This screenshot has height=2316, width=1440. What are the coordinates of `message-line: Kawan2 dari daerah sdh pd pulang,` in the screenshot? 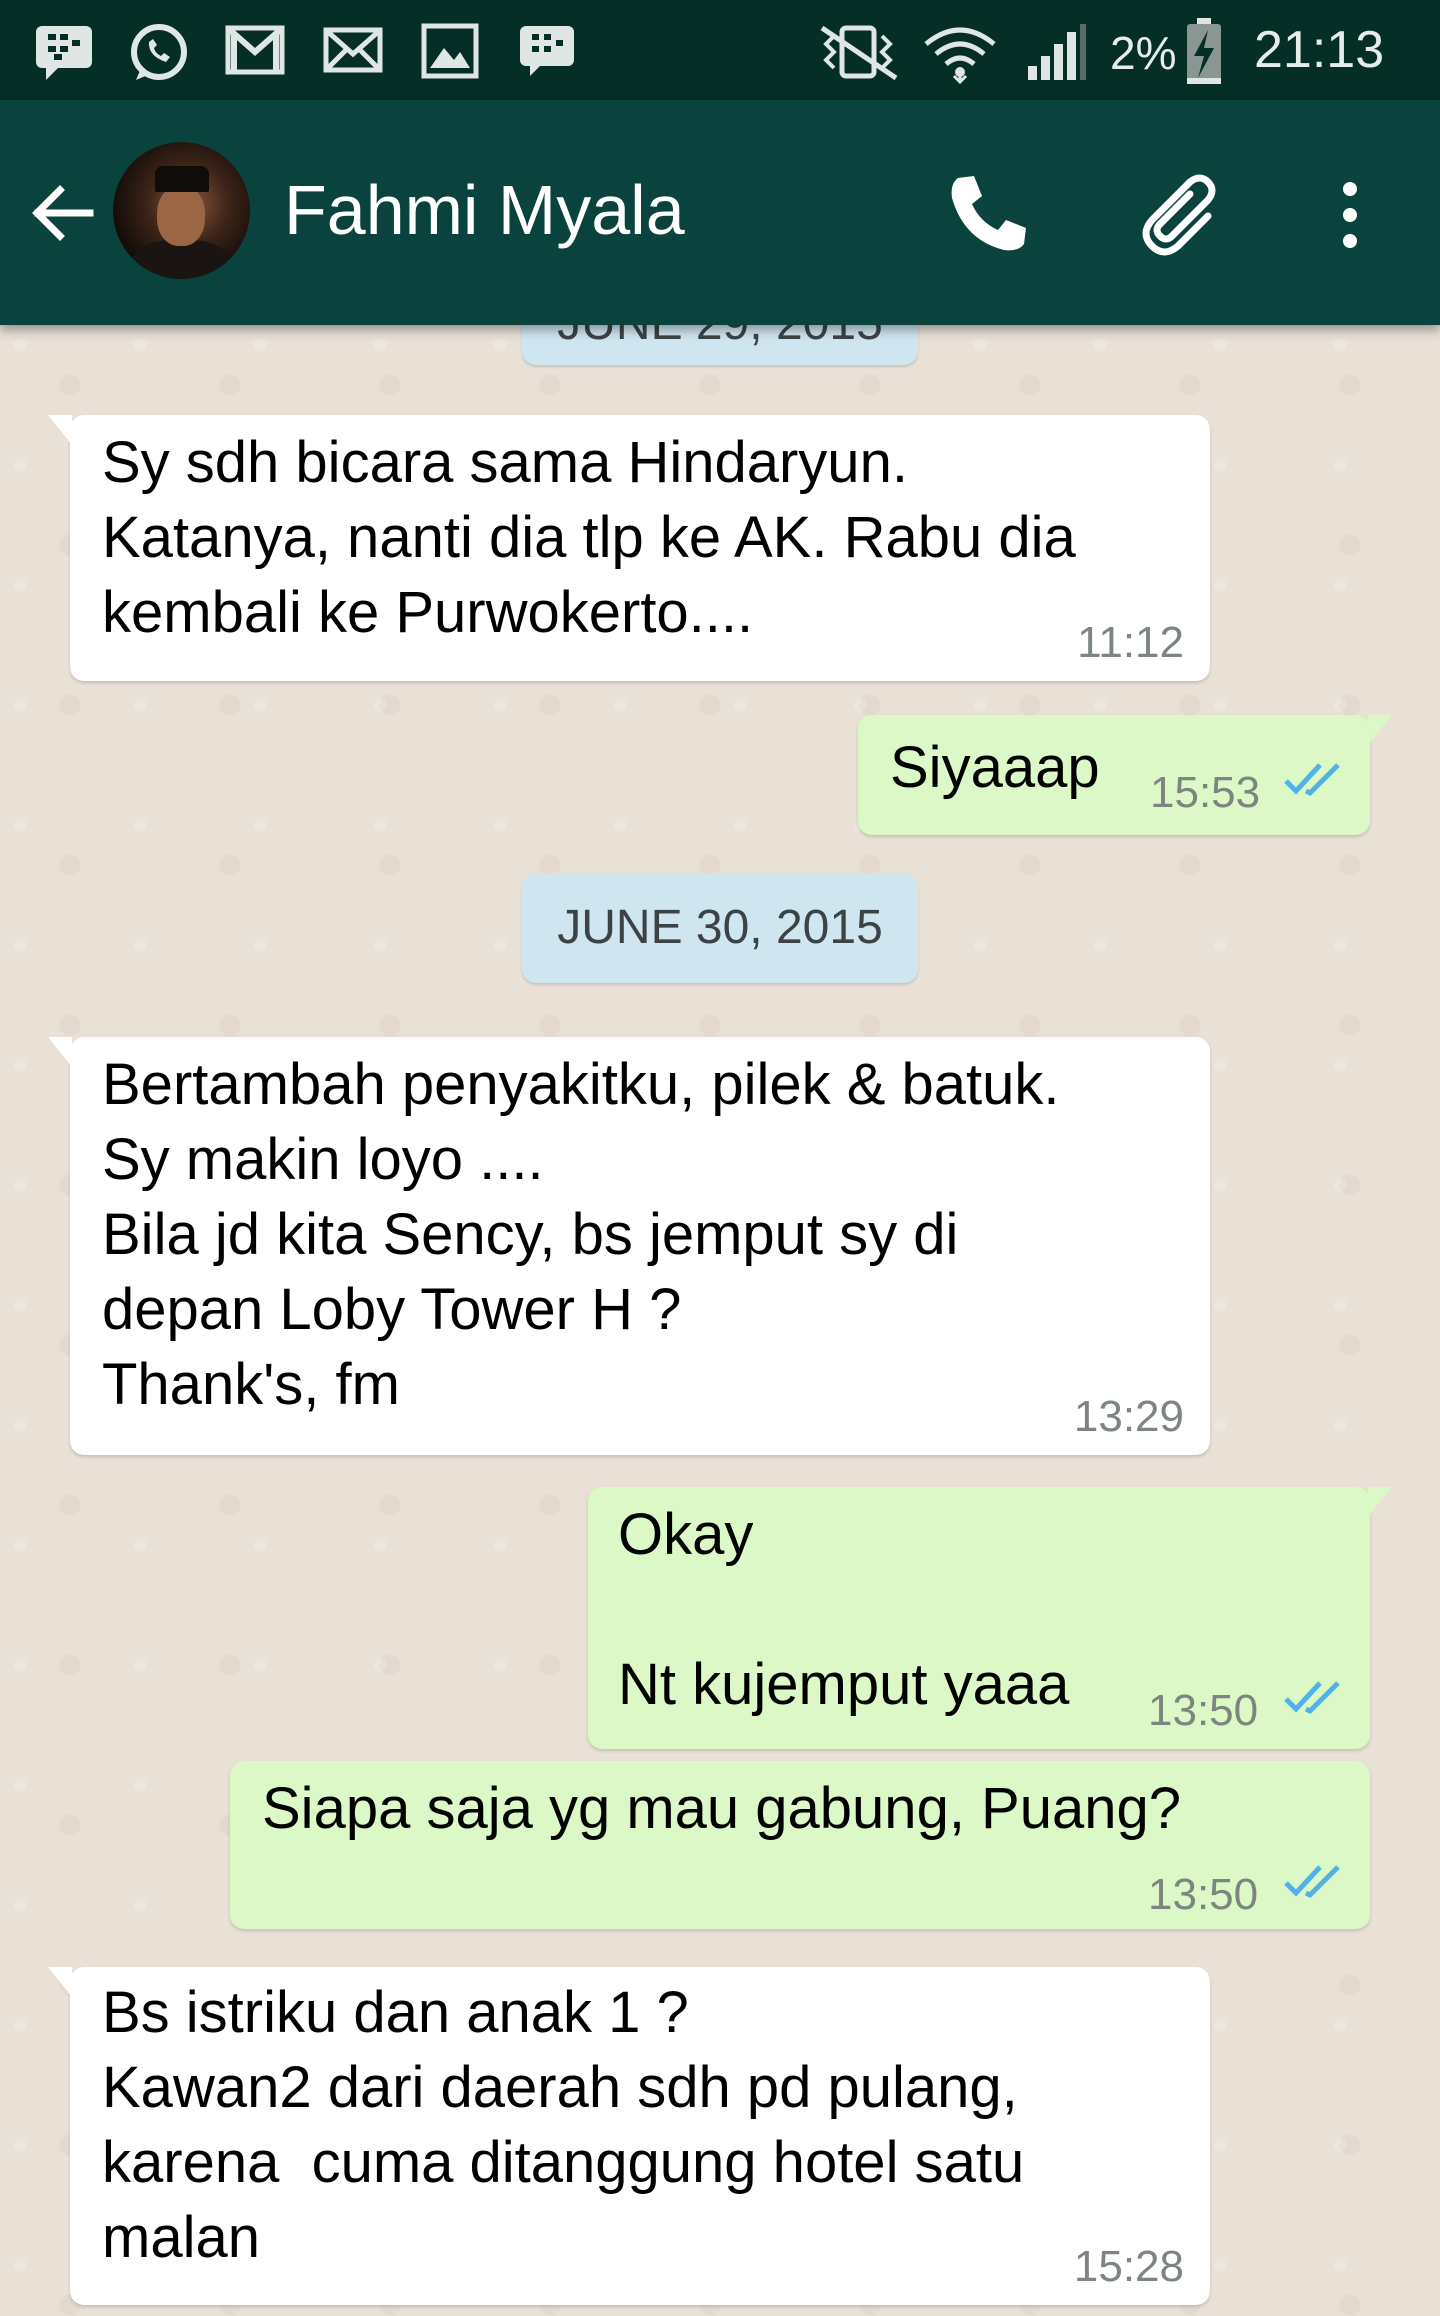 It's located at (560, 2087).